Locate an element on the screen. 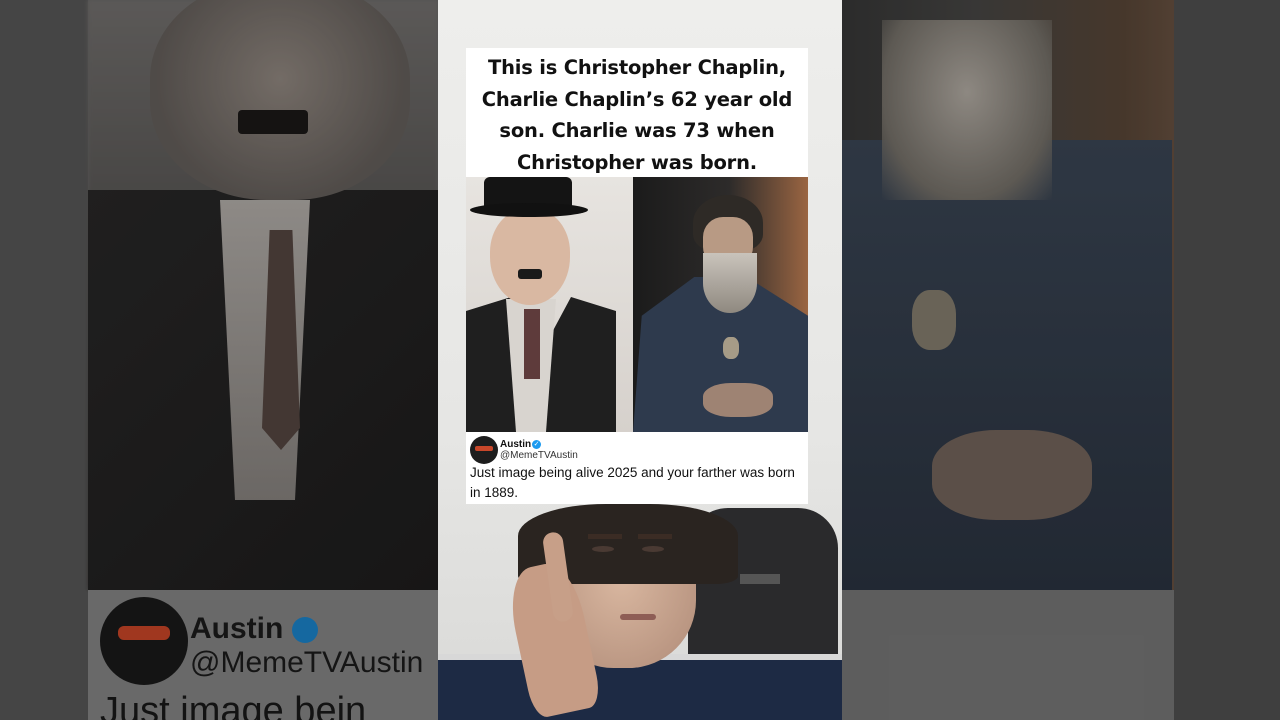  pendant is located at coordinates (731, 348).